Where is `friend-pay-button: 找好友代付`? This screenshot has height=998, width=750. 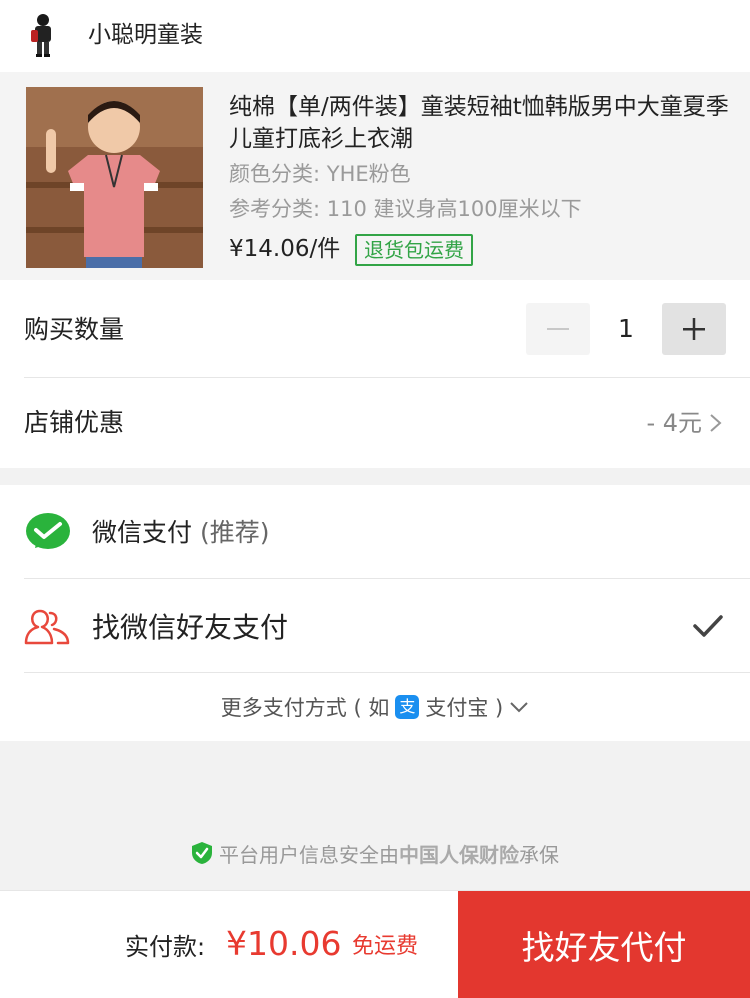
friend-pay-button: 找好友代付 is located at coordinates (604, 944).